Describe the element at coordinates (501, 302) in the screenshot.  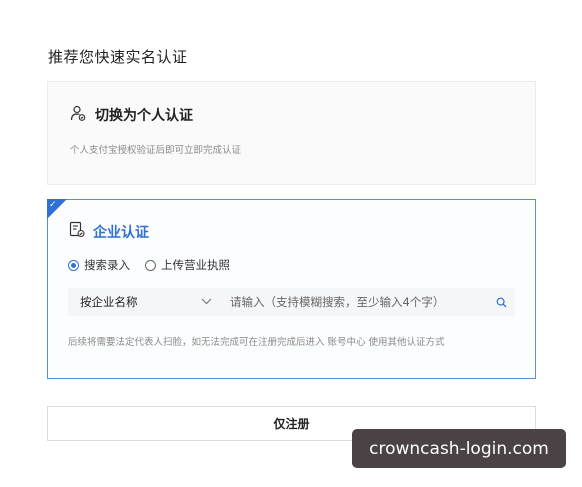
I see `search-icon` at that location.